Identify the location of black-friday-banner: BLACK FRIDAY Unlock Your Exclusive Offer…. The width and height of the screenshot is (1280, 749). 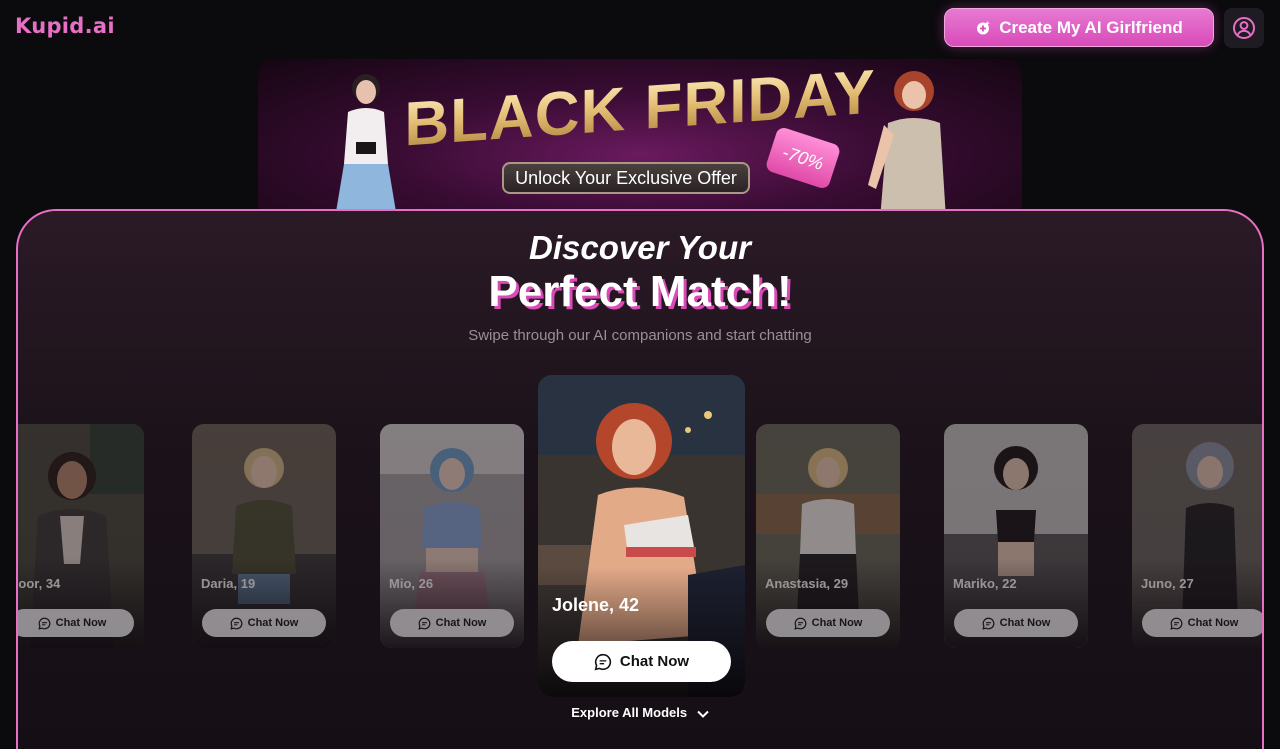
(640, 139).